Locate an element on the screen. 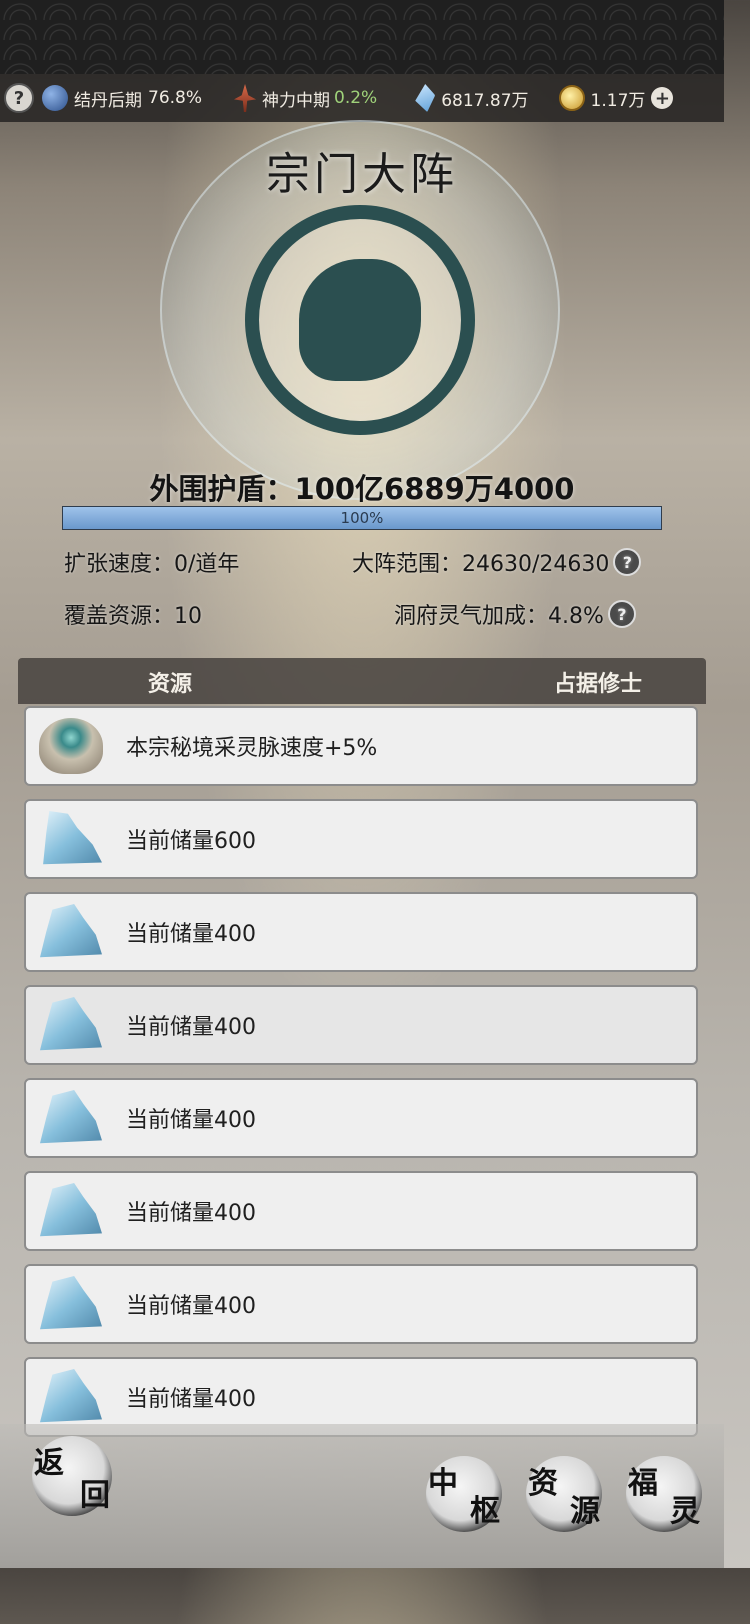 The image size is (750, 1624). formation-emblem-icon is located at coordinates (360, 320).